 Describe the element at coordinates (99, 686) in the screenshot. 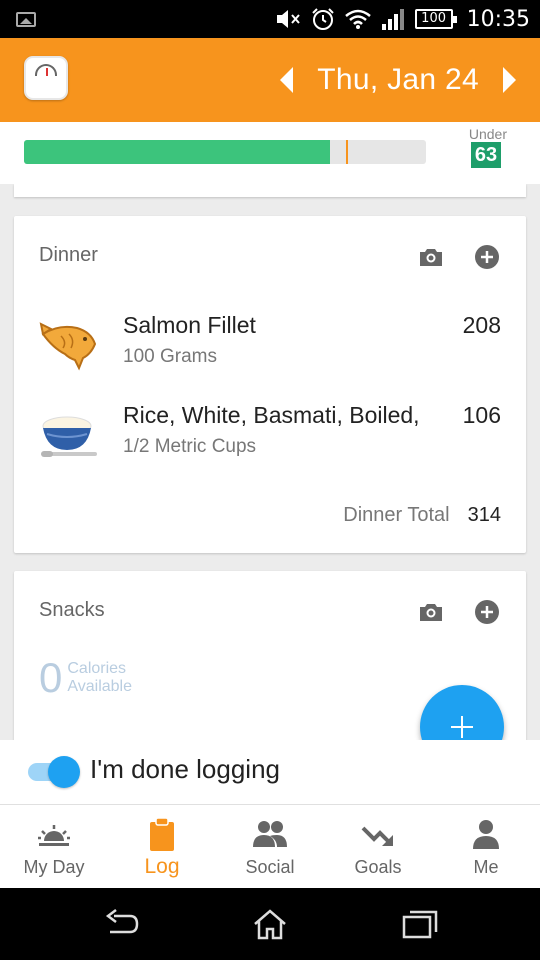

I see `available-word: Available` at that location.